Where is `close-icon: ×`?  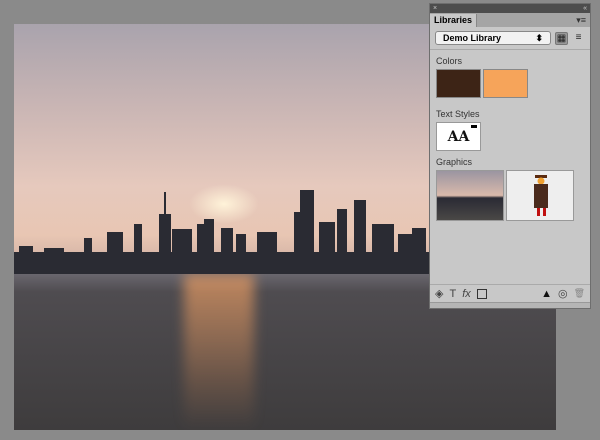
close-icon: × is located at coordinates (435, 8).